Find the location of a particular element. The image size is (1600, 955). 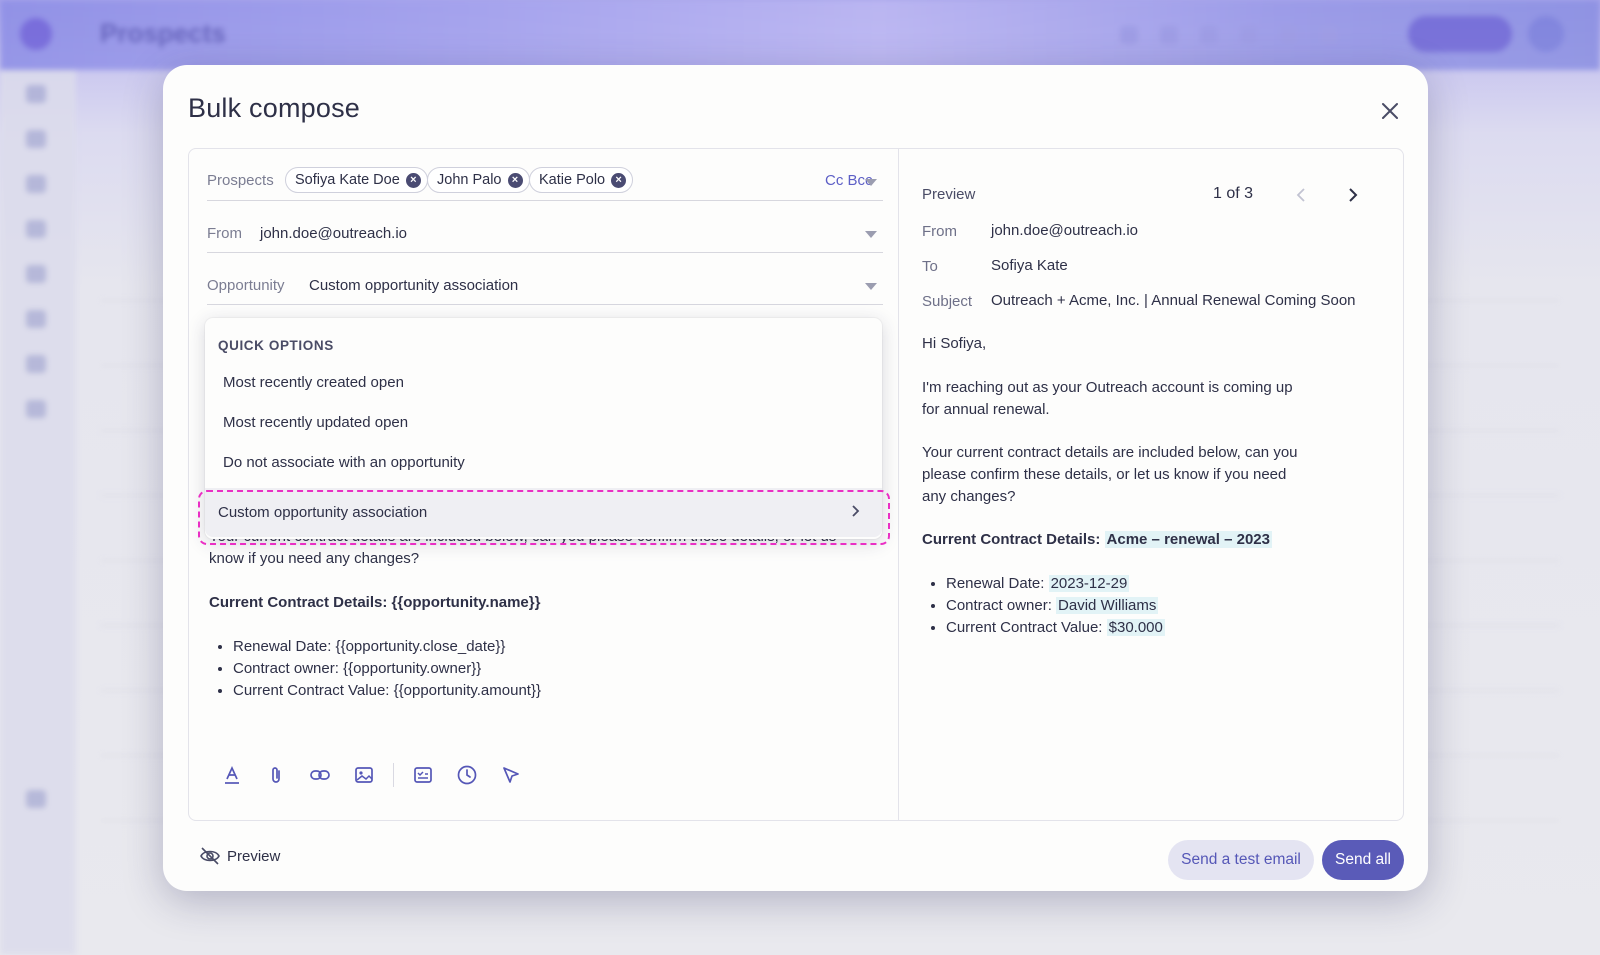

preview-toggle: Preview is located at coordinates (239, 856).